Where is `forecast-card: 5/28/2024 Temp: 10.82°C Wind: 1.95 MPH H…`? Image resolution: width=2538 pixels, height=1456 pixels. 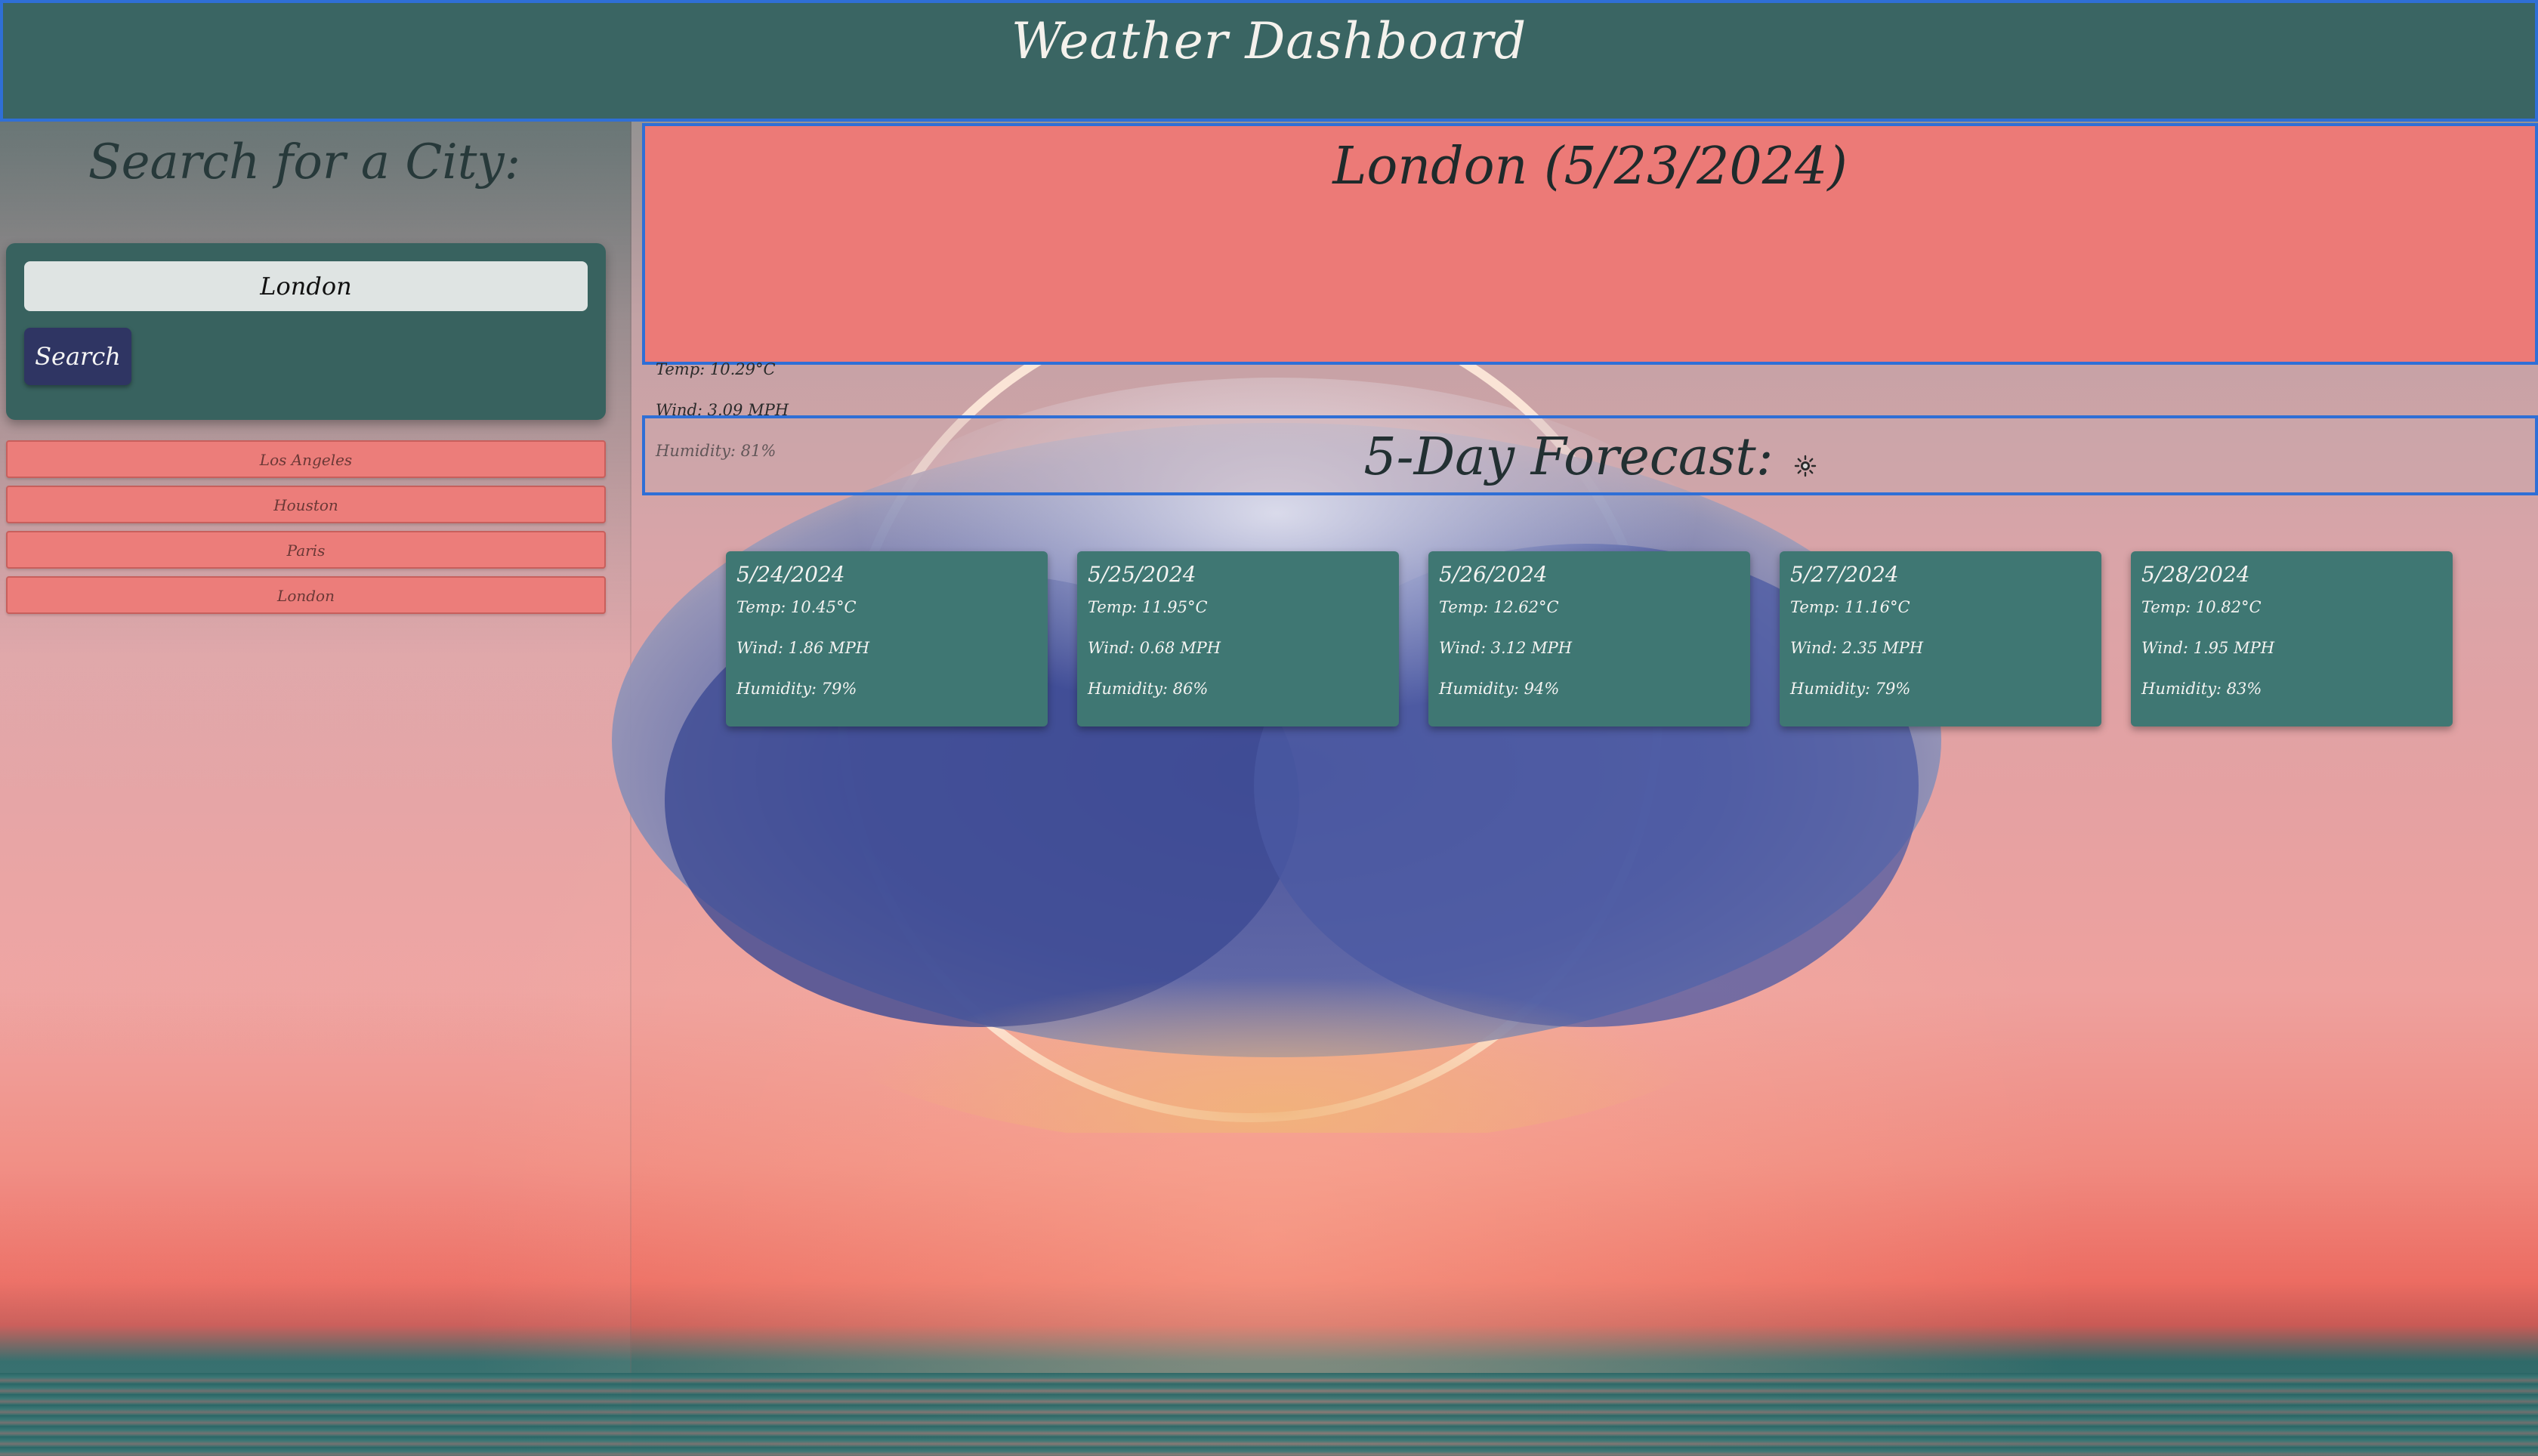 forecast-card: 5/28/2024 Temp: 10.82°C Wind: 1.95 MPH H… is located at coordinates (2292, 638).